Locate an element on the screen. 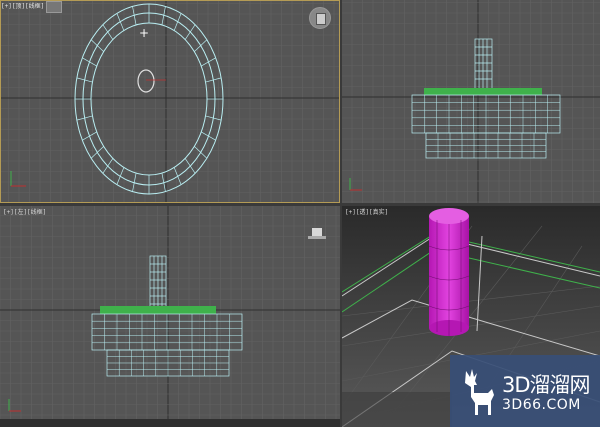 This screenshot has width=600, height=427. column-wireframe is located at coordinates (158, 284).